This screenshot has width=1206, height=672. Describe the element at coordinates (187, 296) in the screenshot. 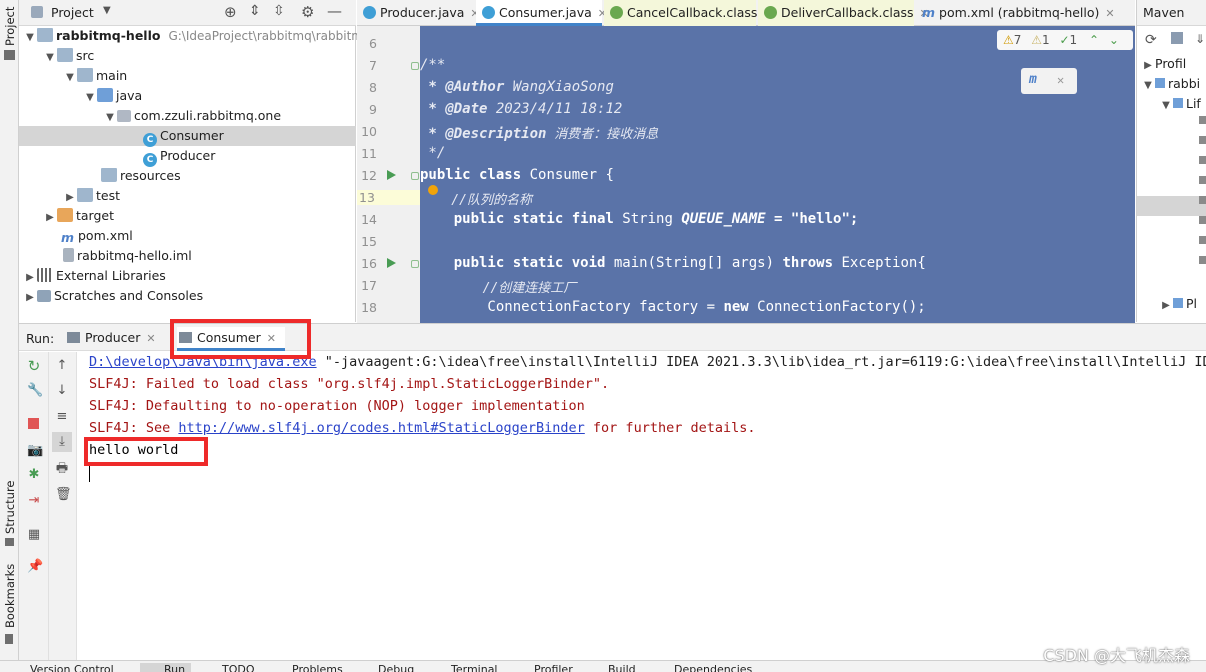

I see `tree-item-scratches: ▶ Scratches and Consoles` at that location.